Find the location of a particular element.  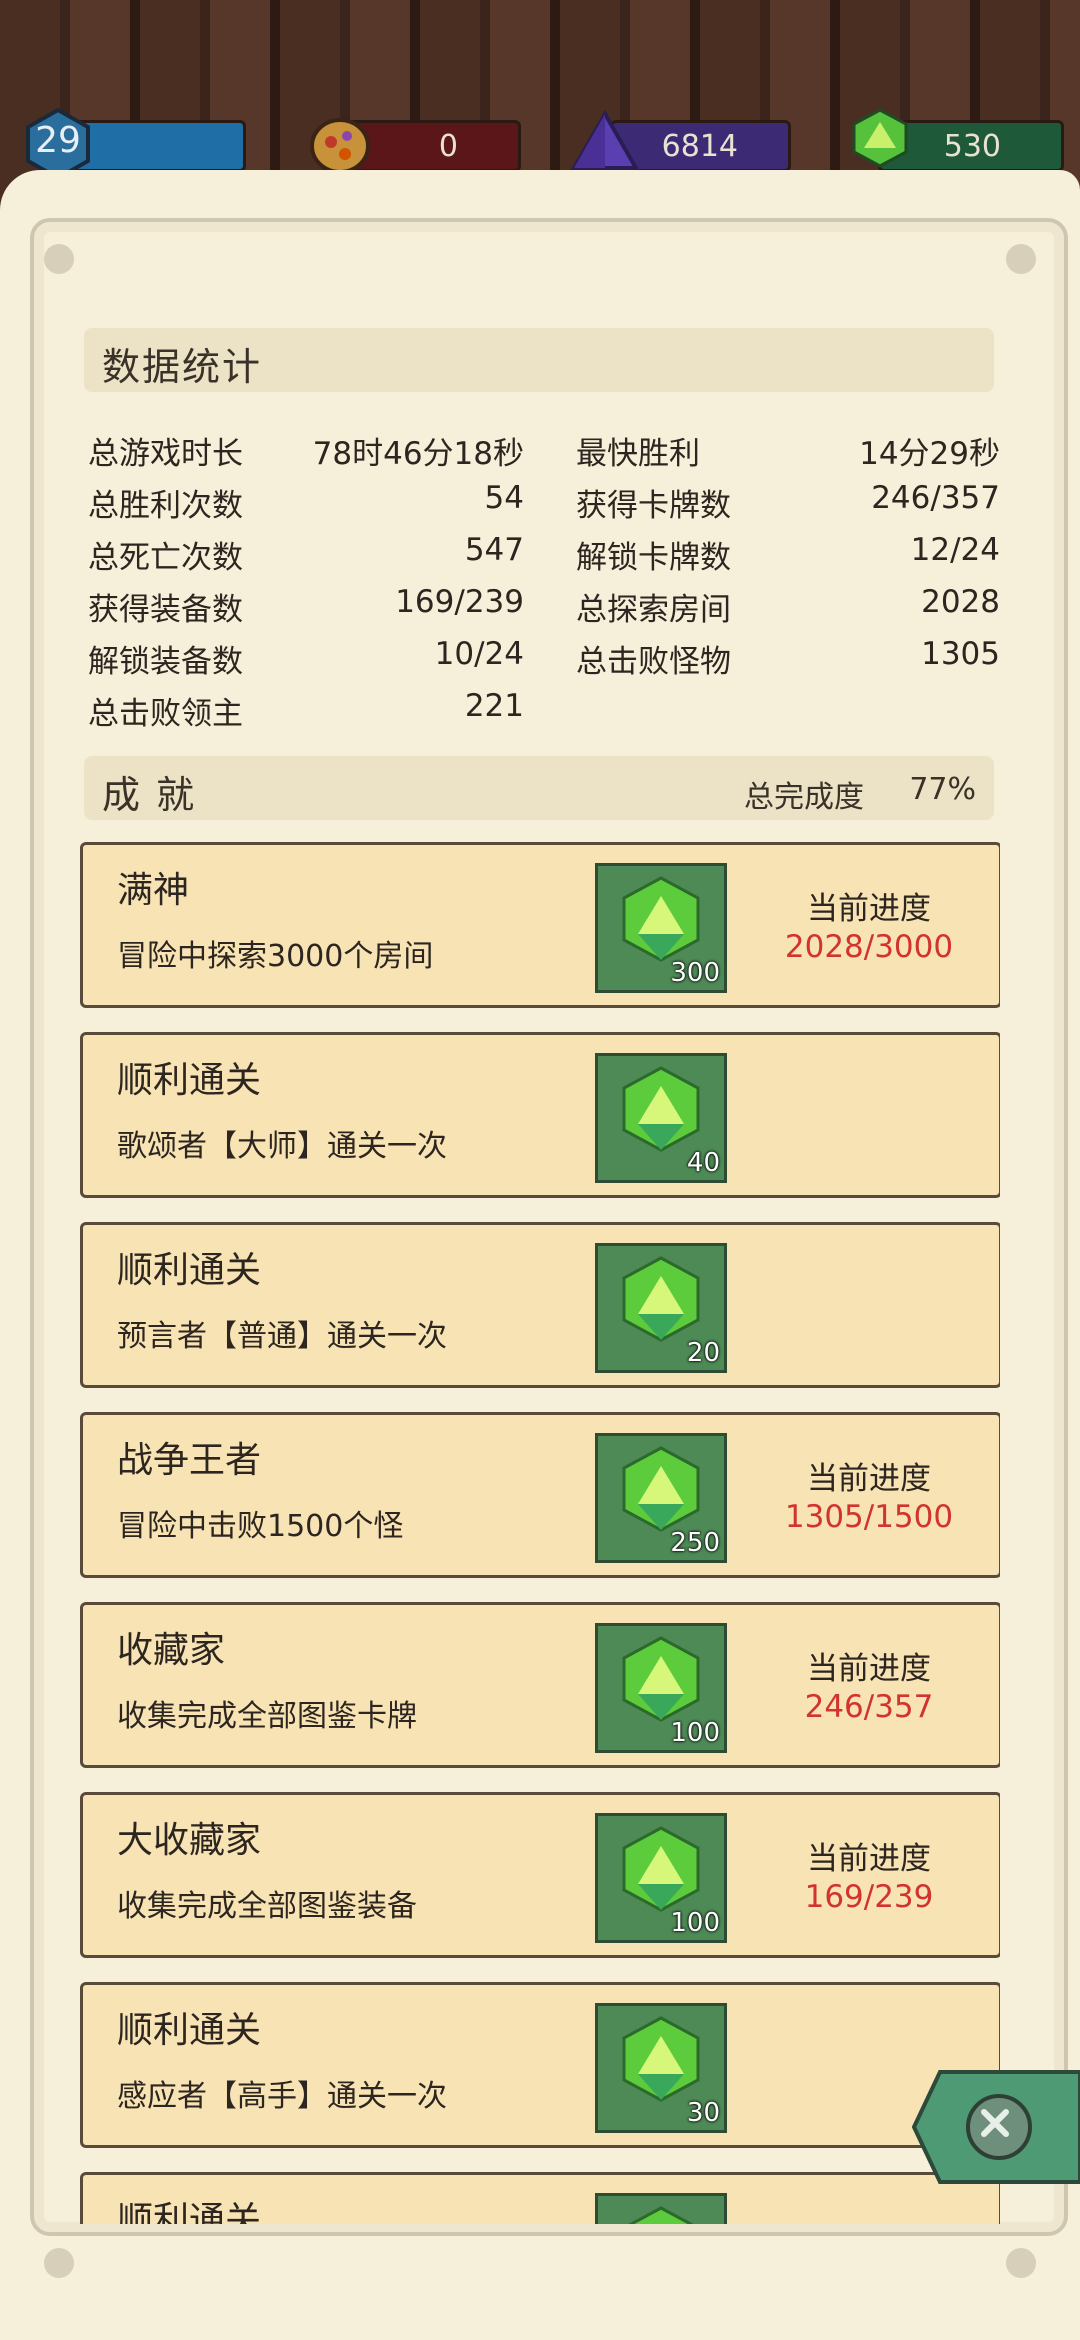

achievement-name: 战争王者 is located at coordinates (189, 1460).